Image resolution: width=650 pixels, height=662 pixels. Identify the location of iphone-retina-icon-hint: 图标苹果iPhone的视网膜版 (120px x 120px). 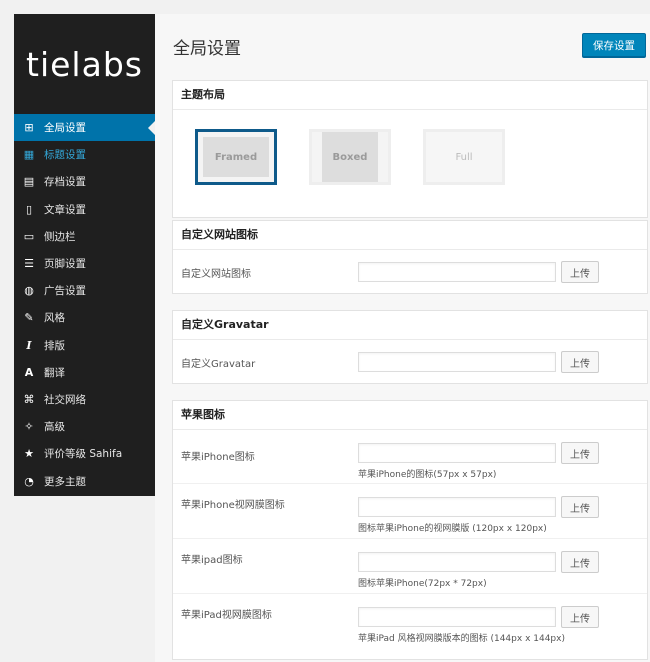
(452, 529).